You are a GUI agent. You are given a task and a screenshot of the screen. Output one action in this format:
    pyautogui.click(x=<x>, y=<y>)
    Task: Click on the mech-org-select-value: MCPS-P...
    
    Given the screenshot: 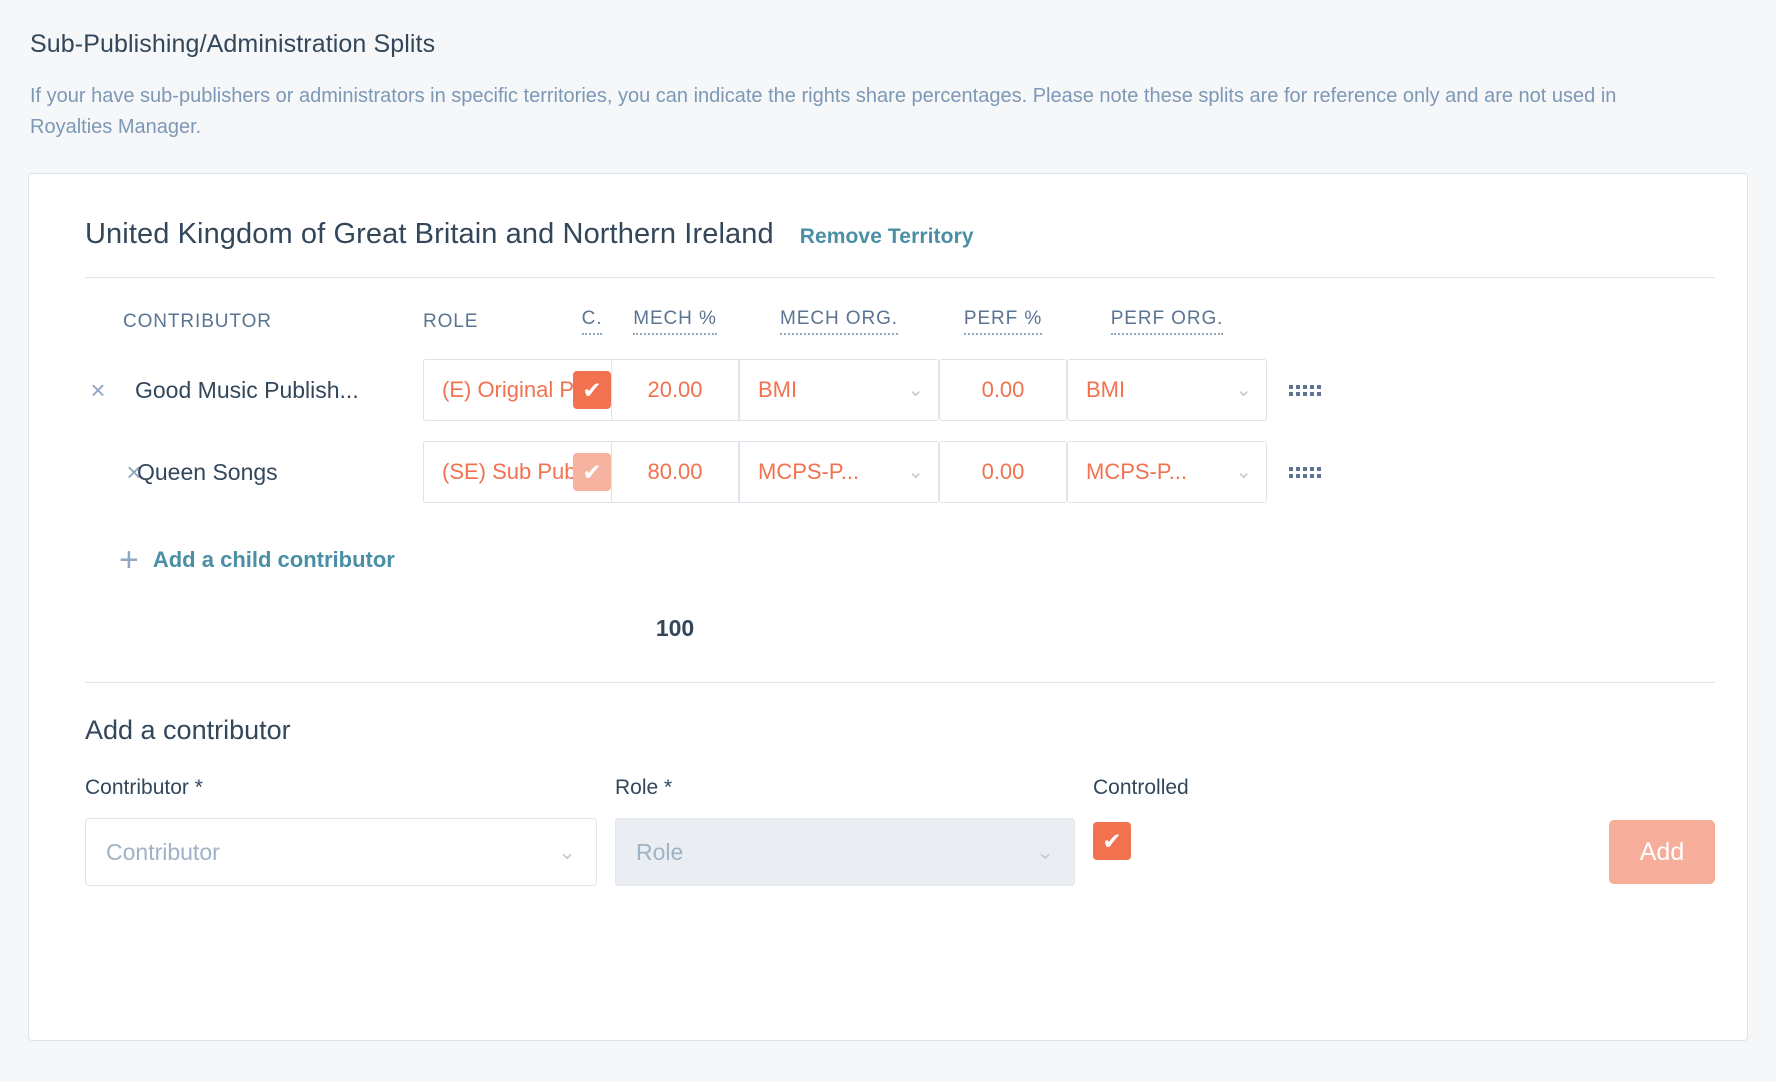 What is the action you would take?
    pyautogui.click(x=809, y=471)
    